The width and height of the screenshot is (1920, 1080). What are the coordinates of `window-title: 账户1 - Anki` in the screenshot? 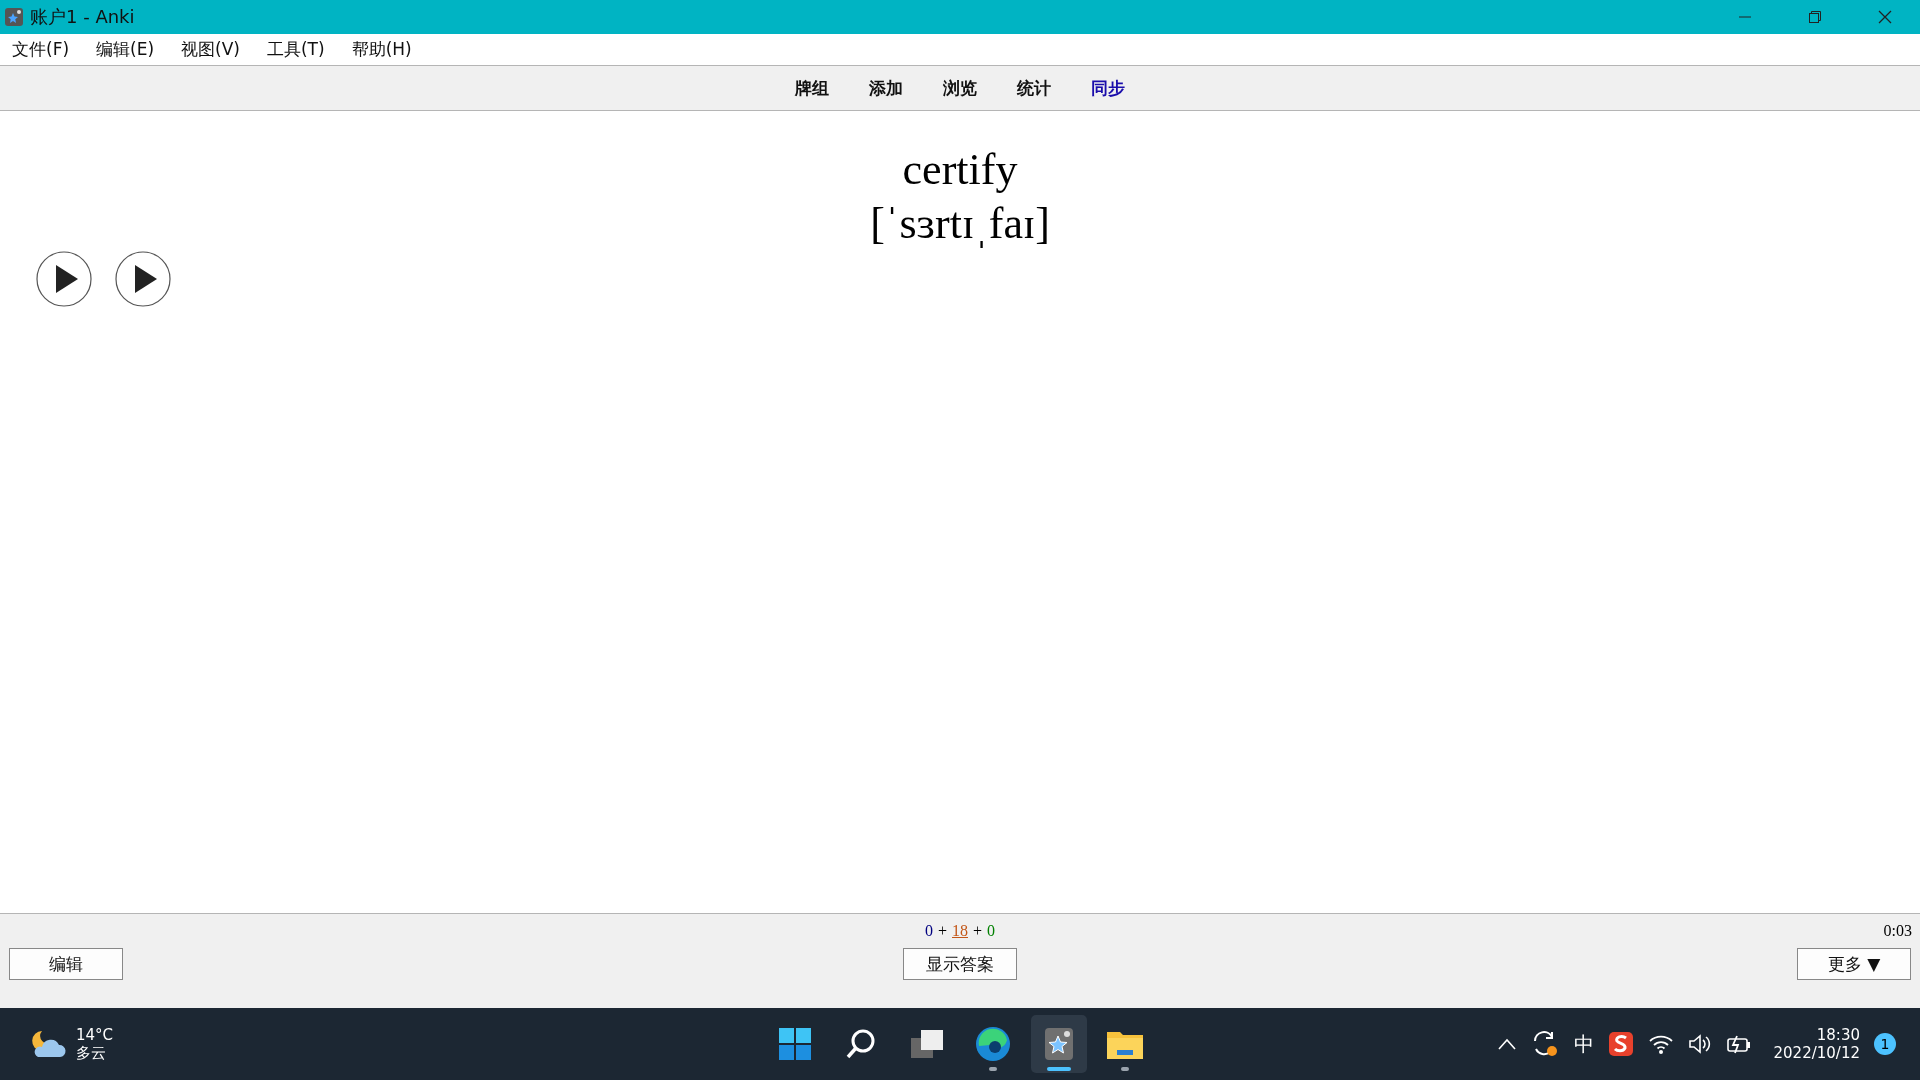 It's located at (82, 17).